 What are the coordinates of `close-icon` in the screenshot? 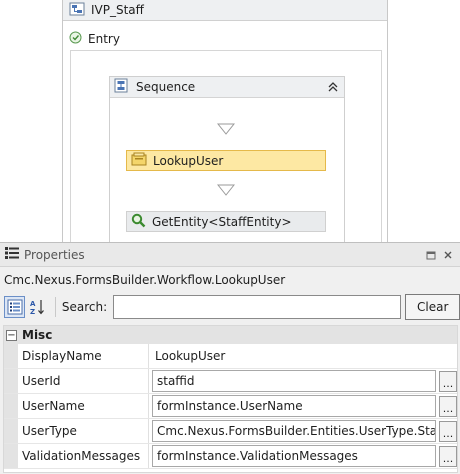 It's located at (448, 255).